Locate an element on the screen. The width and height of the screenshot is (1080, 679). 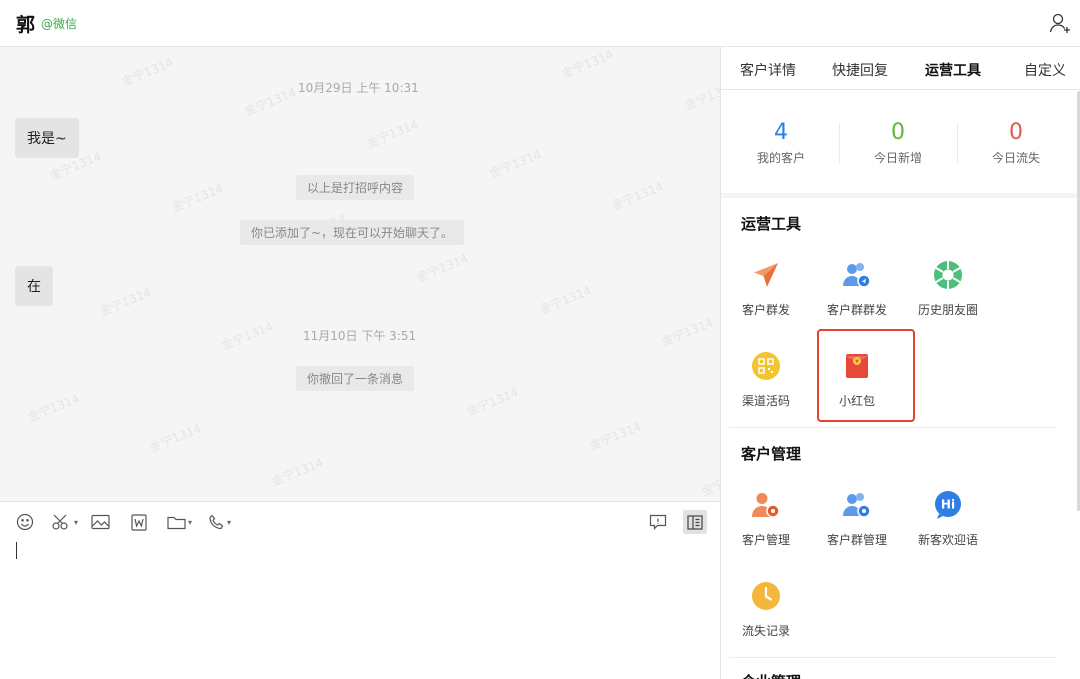
tool-label: 客户管理 is located at coordinates (765, 540).